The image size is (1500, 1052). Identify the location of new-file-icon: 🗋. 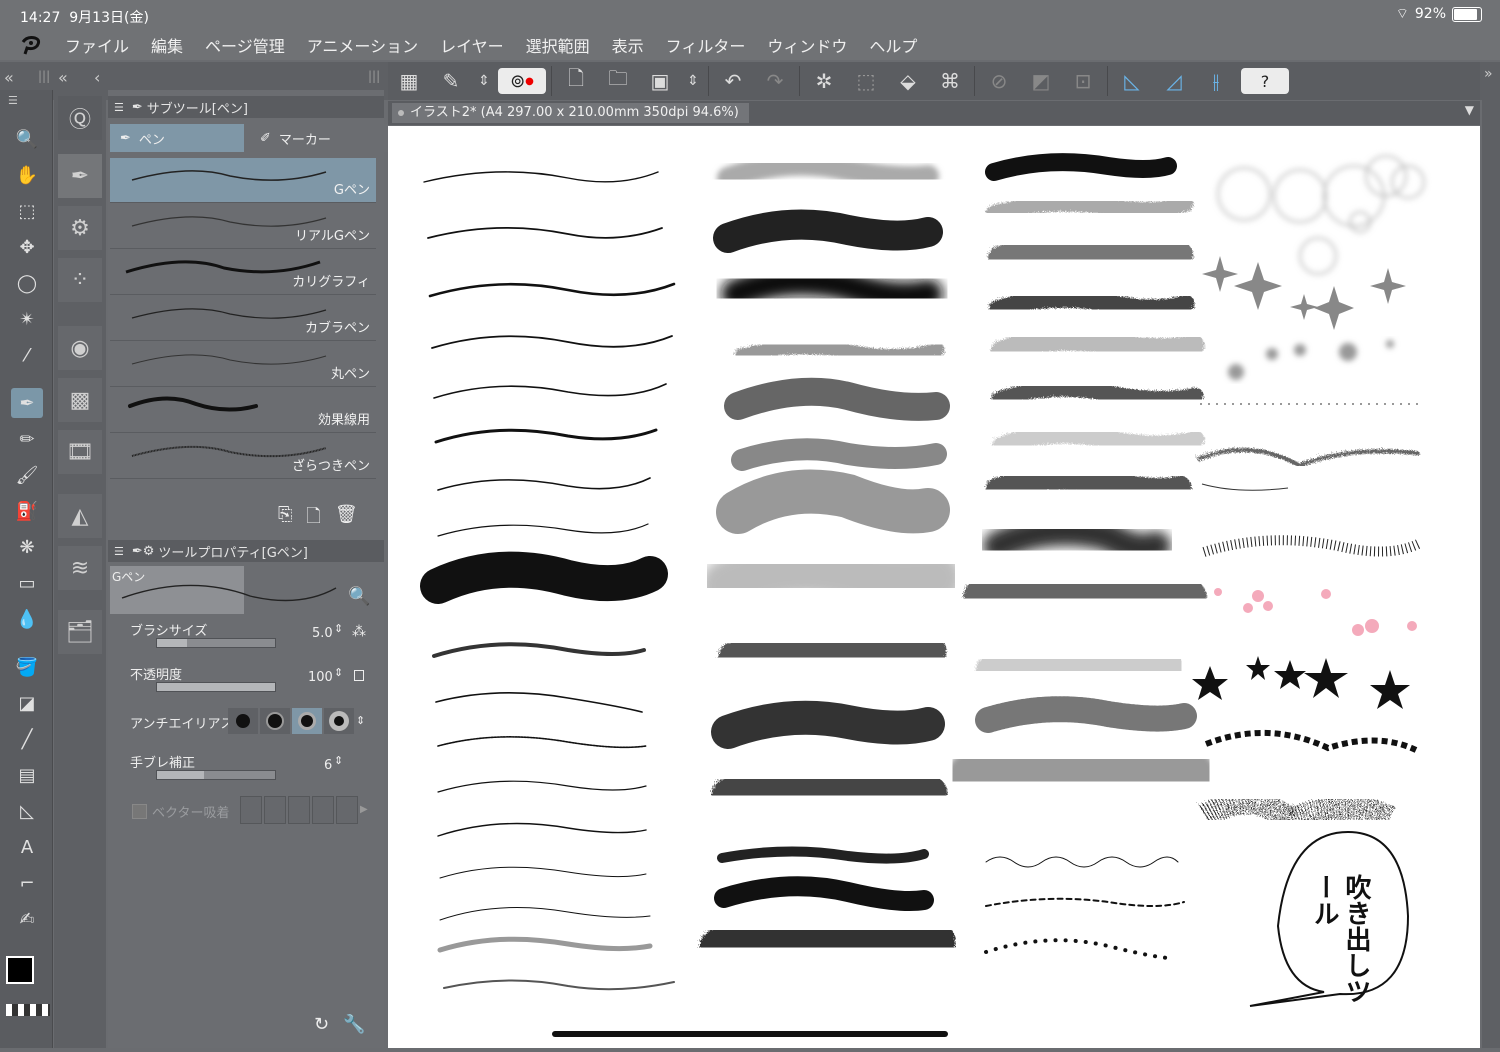
(576, 81).